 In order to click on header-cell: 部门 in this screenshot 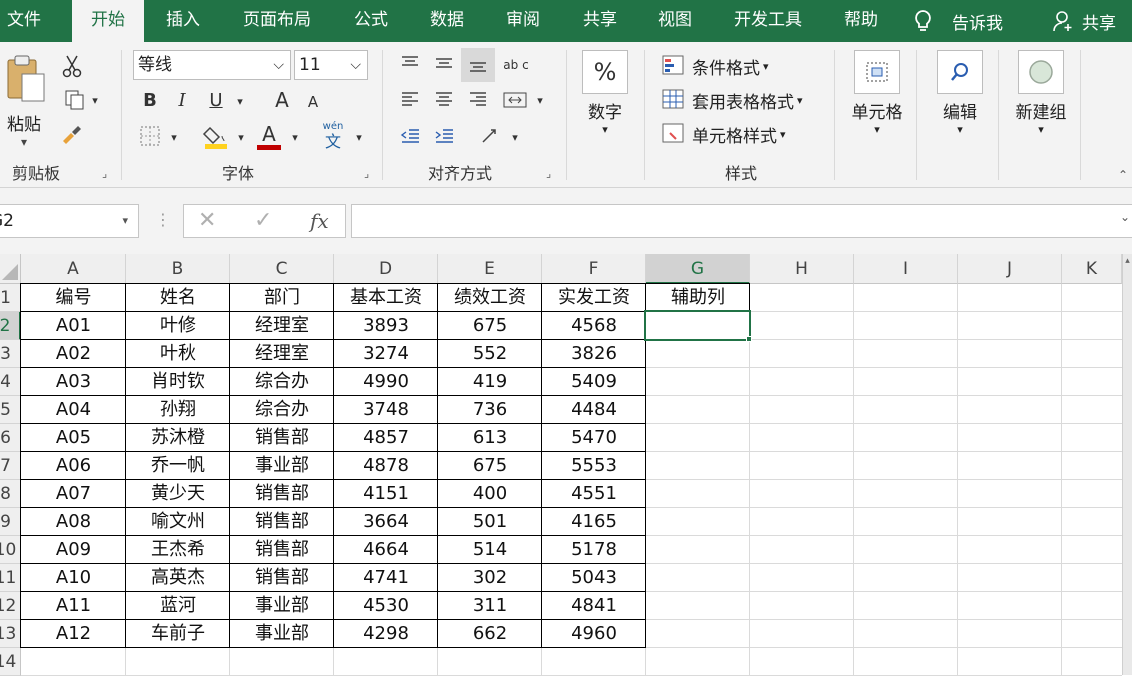, I will do `click(282, 298)`.